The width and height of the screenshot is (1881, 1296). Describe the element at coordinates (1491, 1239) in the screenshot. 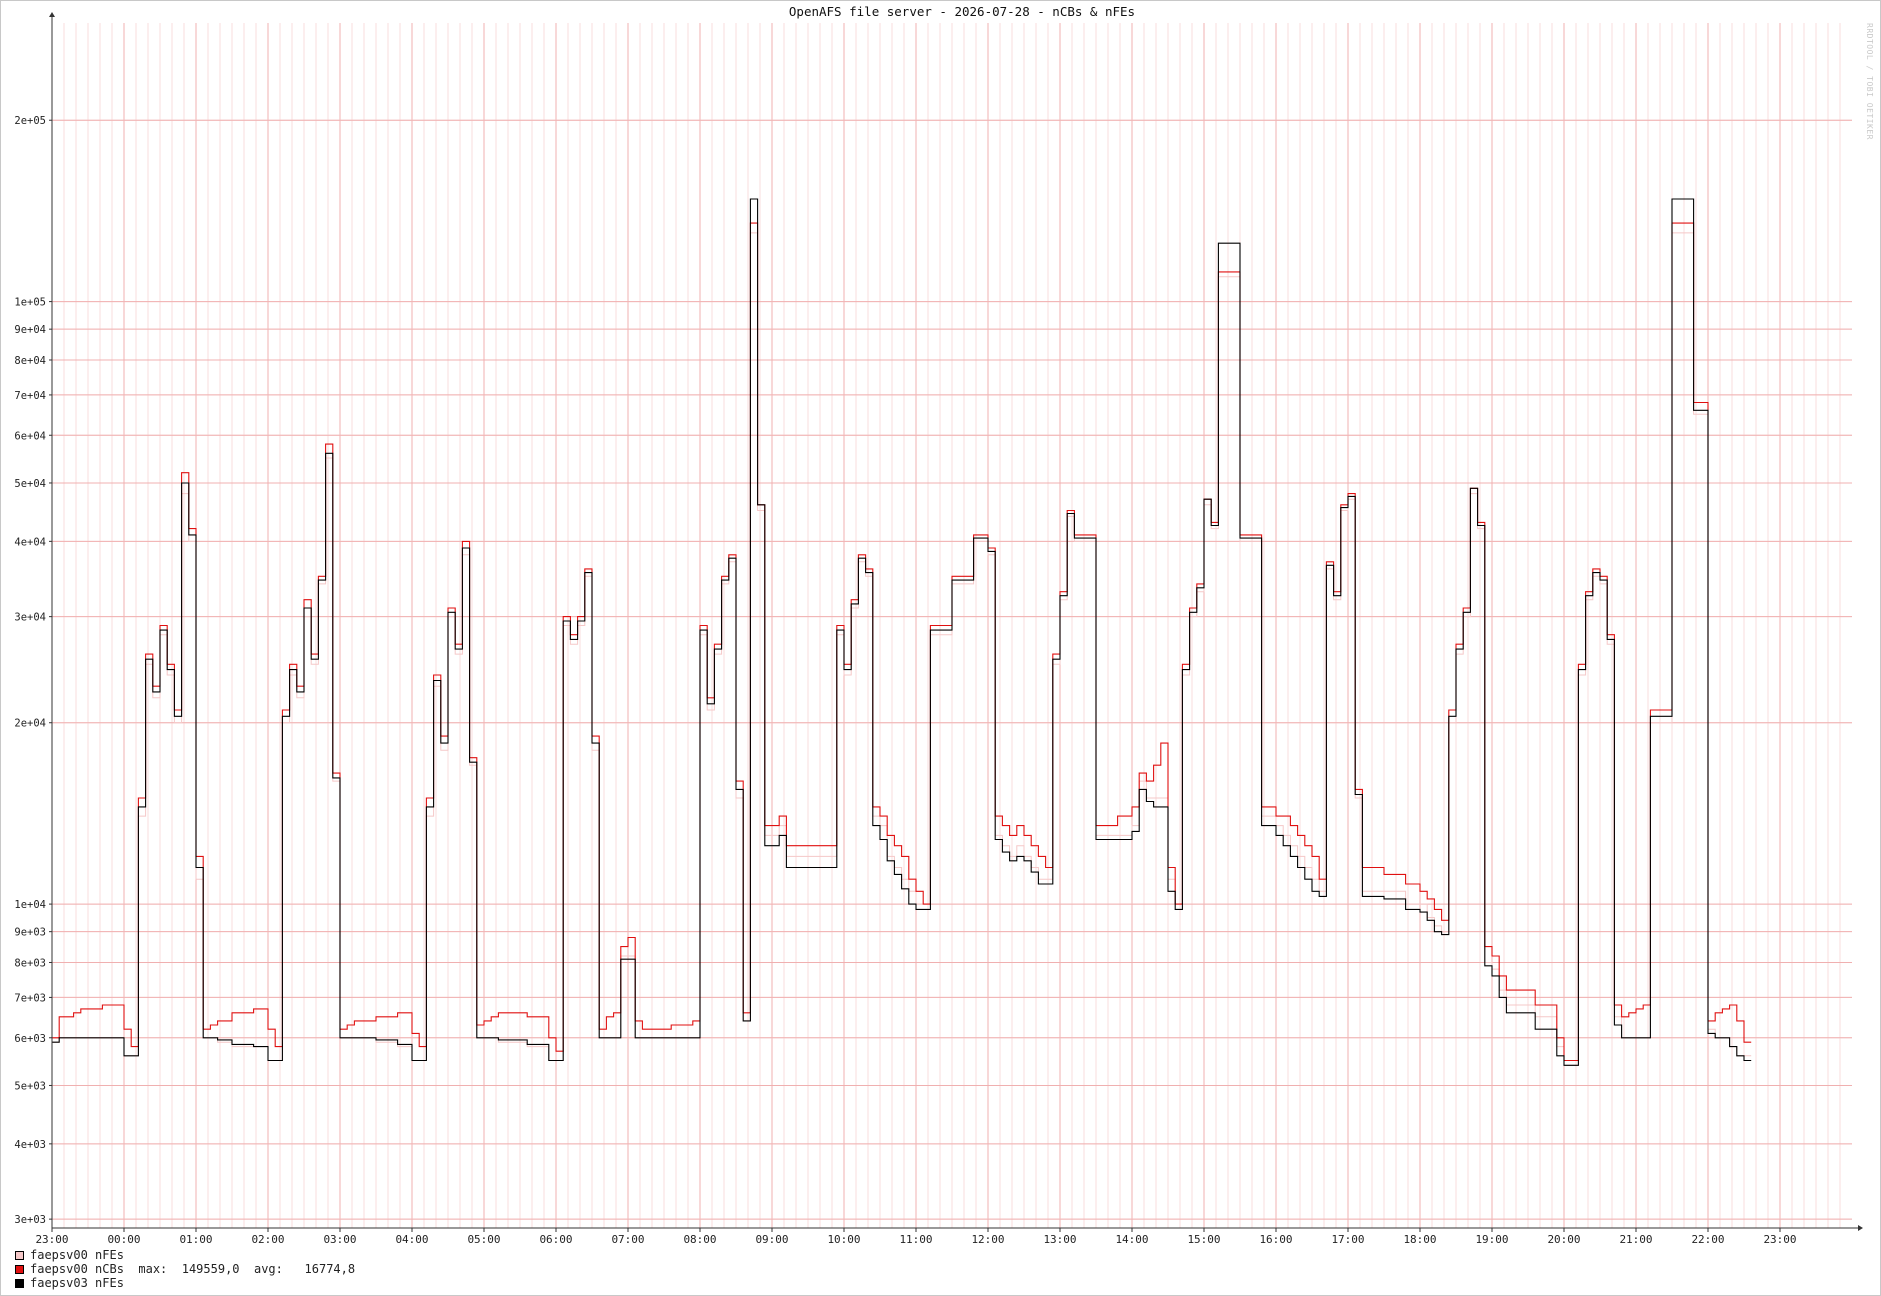

I see `x-tick-label: 19:00` at that location.